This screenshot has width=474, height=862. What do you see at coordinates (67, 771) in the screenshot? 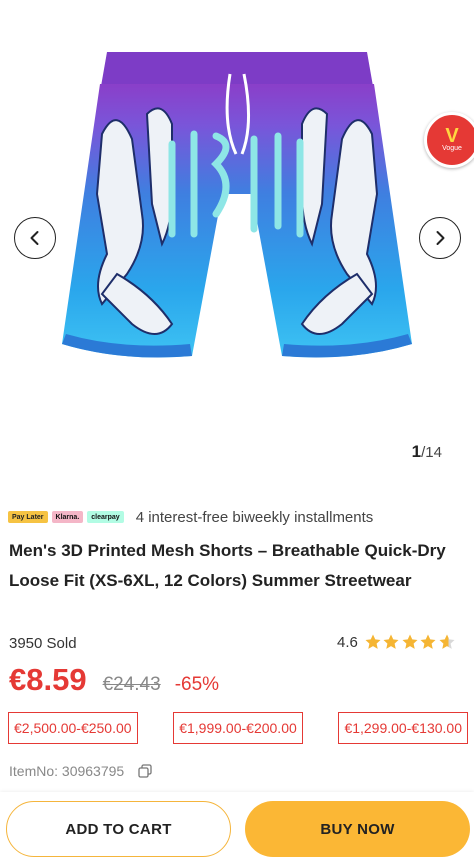
I see `item-number-text: ItemNo: 30963795` at bounding box center [67, 771].